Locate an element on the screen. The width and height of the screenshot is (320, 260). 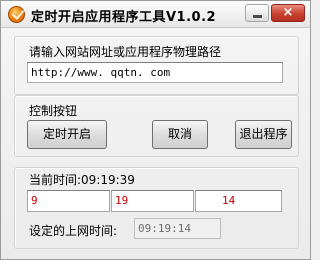
url-input: http://www. qqtn. com is located at coordinates (155, 72).